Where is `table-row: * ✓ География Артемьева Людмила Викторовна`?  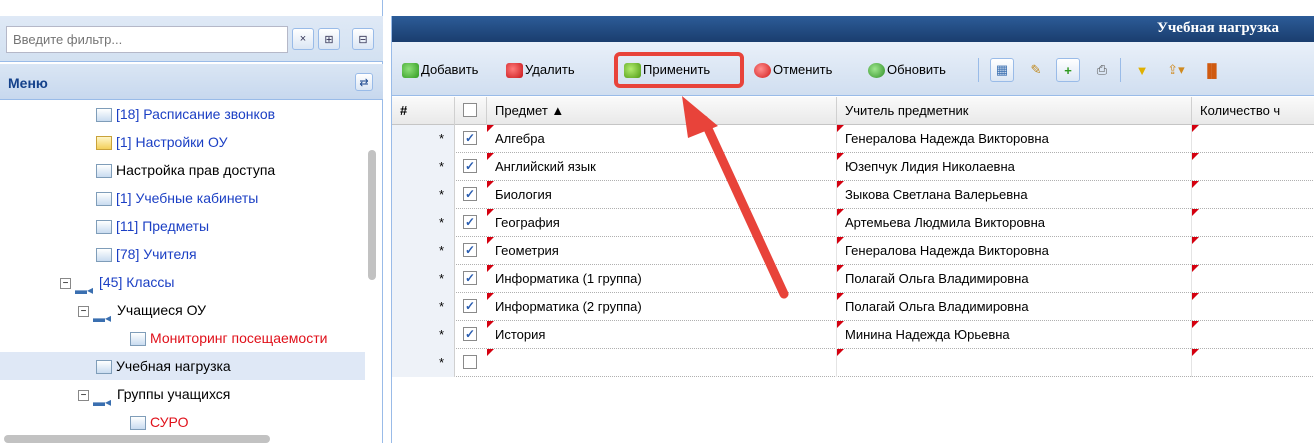 table-row: * ✓ География Артемьева Людмила Викторовна is located at coordinates (853, 223).